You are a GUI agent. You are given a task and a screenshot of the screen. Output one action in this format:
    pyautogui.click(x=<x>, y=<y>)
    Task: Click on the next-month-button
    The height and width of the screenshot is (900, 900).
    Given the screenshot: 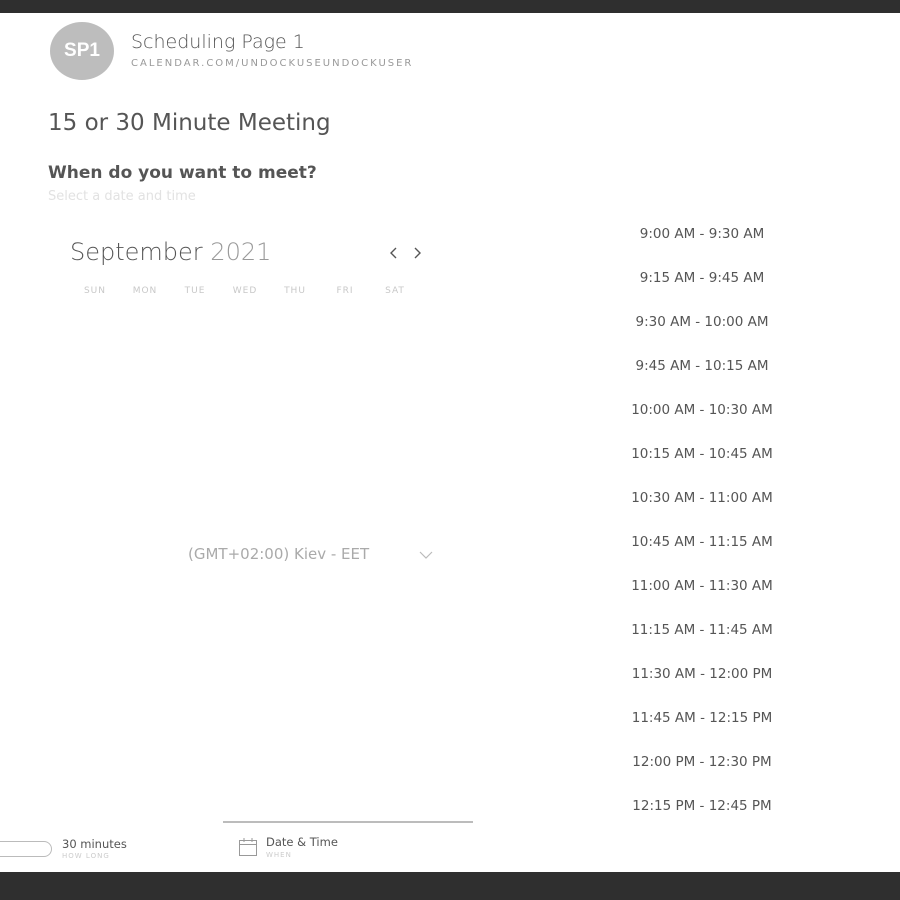 What is the action you would take?
    pyautogui.click(x=417, y=253)
    